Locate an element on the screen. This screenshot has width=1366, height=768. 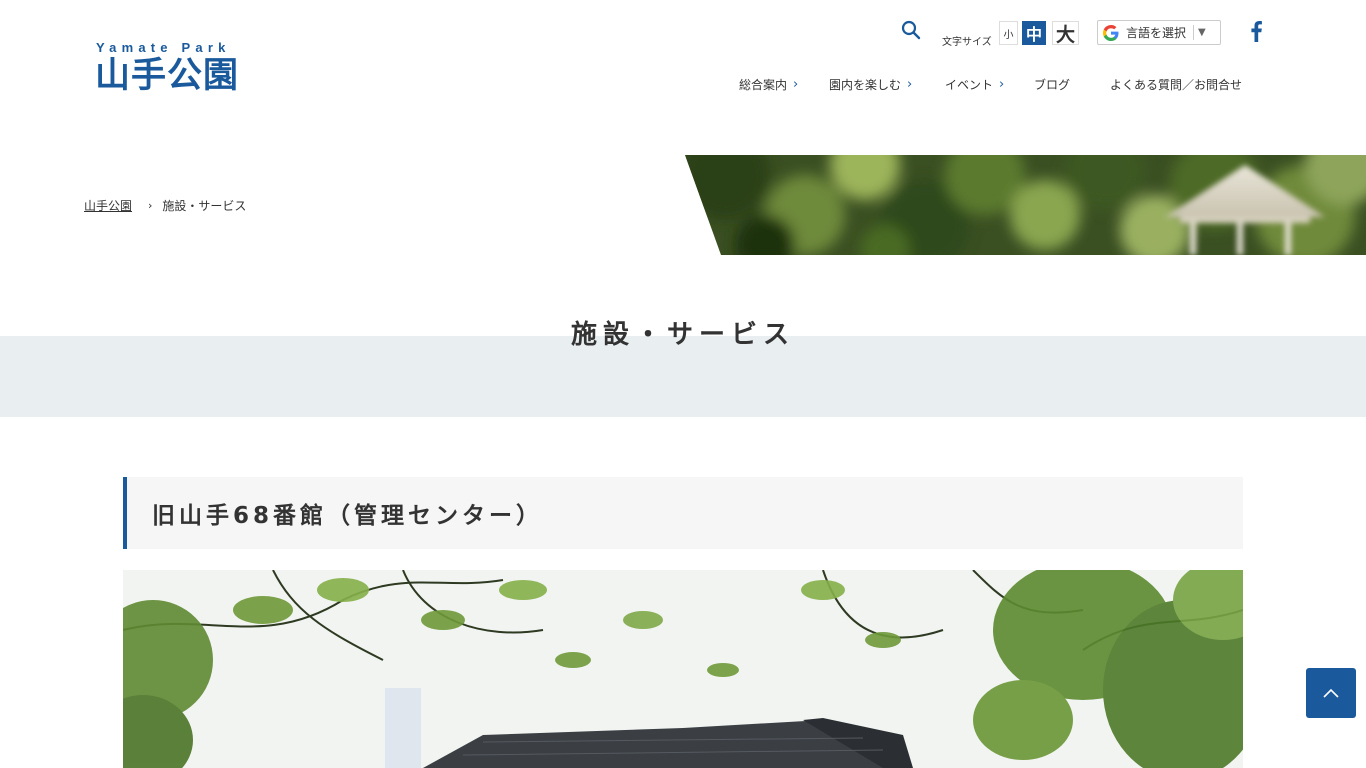
logo-english: Yamate Park is located at coordinates (163, 47).